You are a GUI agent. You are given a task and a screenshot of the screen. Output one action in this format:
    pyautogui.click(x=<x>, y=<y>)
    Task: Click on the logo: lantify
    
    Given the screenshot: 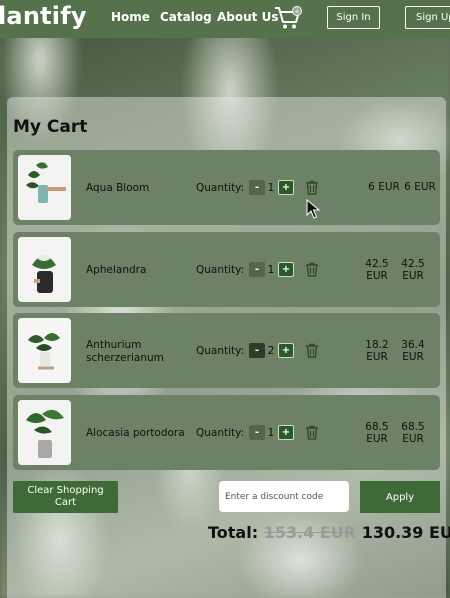 What is the action you would take?
    pyautogui.click(x=43, y=16)
    